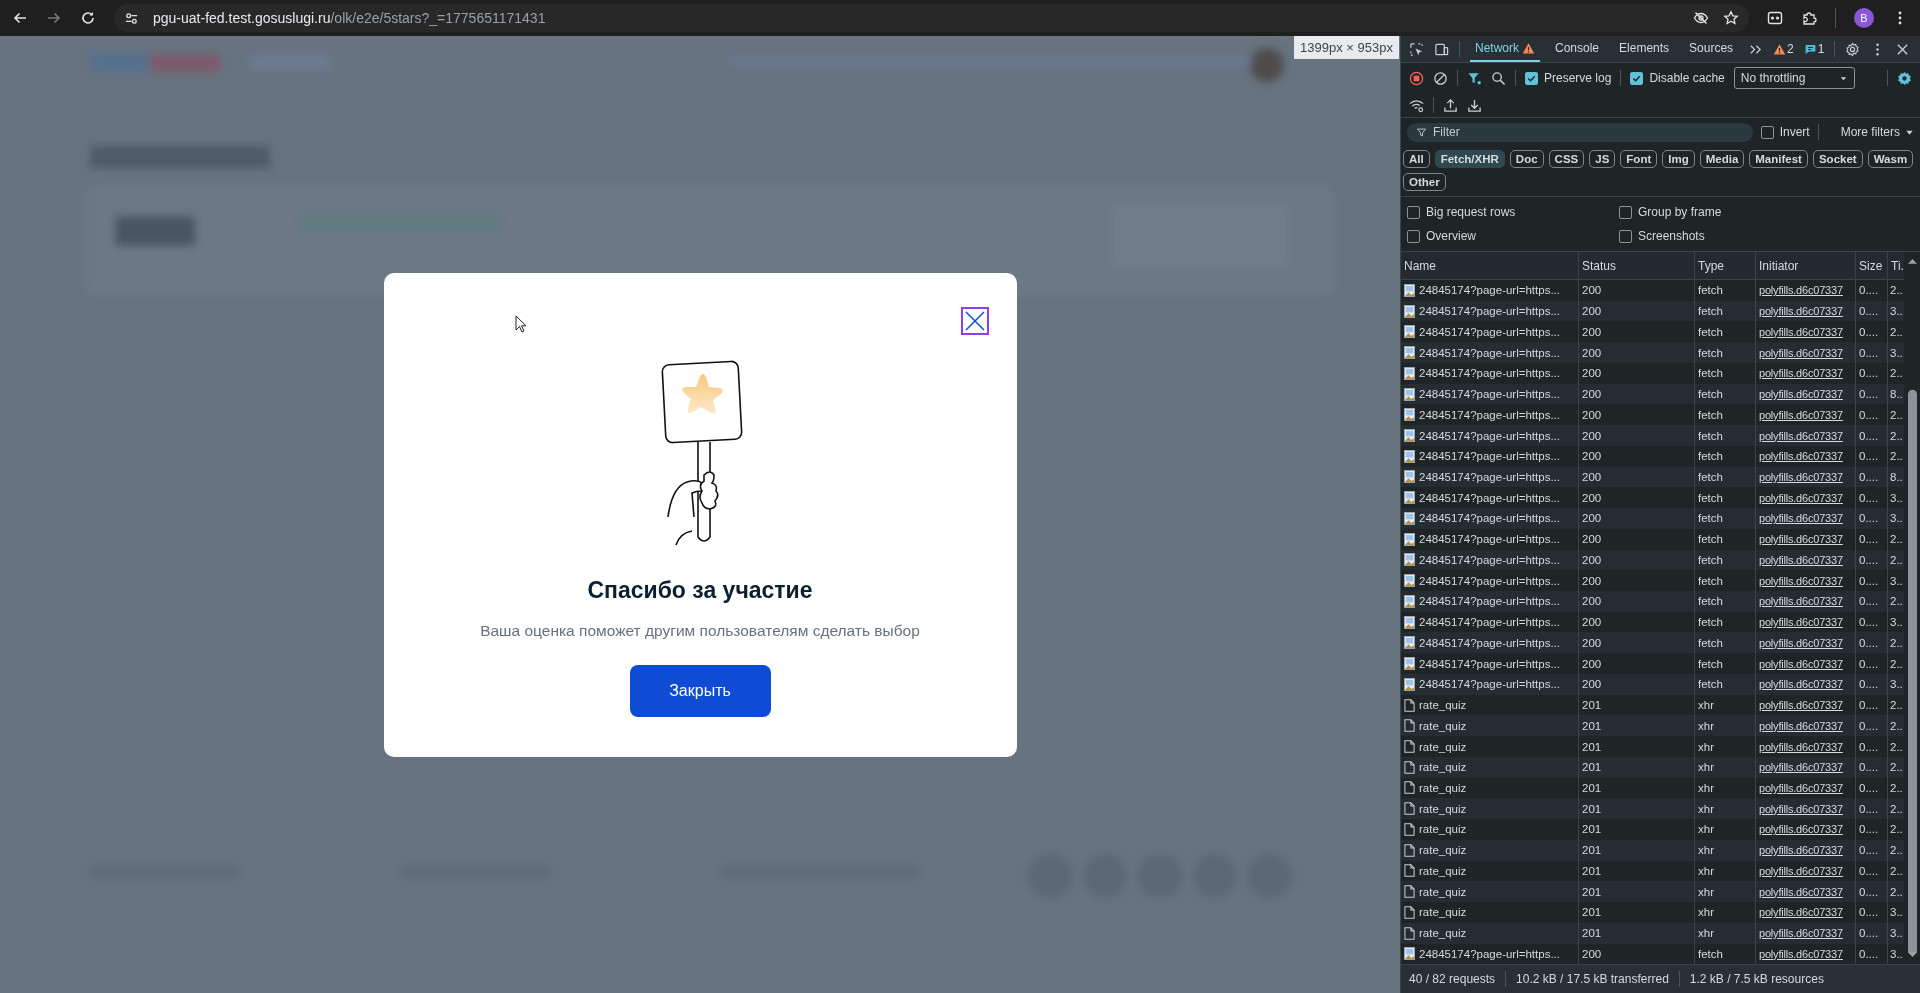  Describe the element at coordinates (1775, 18) in the screenshot. I see `media-icon` at that location.